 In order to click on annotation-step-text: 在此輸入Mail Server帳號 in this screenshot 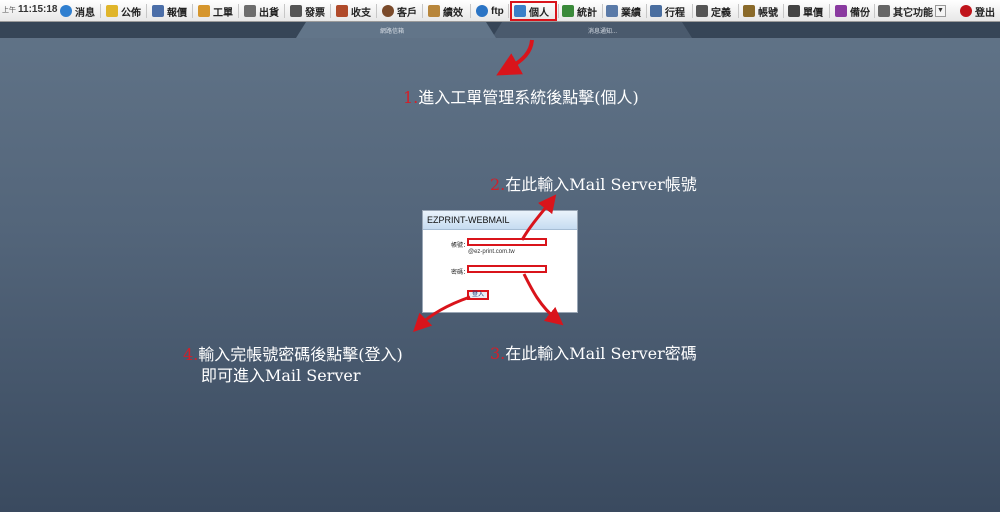, I will do `click(601, 184)`.